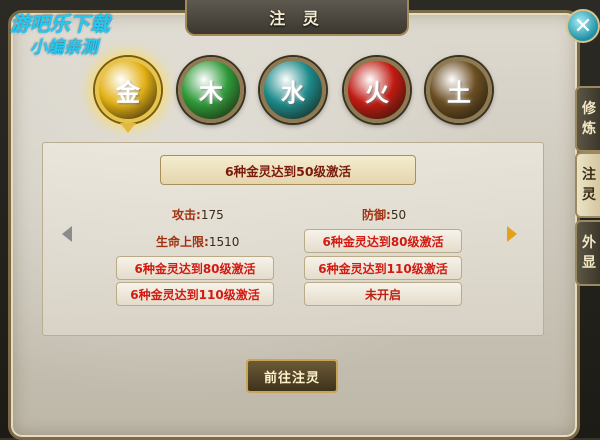  I want to click on hp-stat: 生命上限:1510, so click(197, 241).